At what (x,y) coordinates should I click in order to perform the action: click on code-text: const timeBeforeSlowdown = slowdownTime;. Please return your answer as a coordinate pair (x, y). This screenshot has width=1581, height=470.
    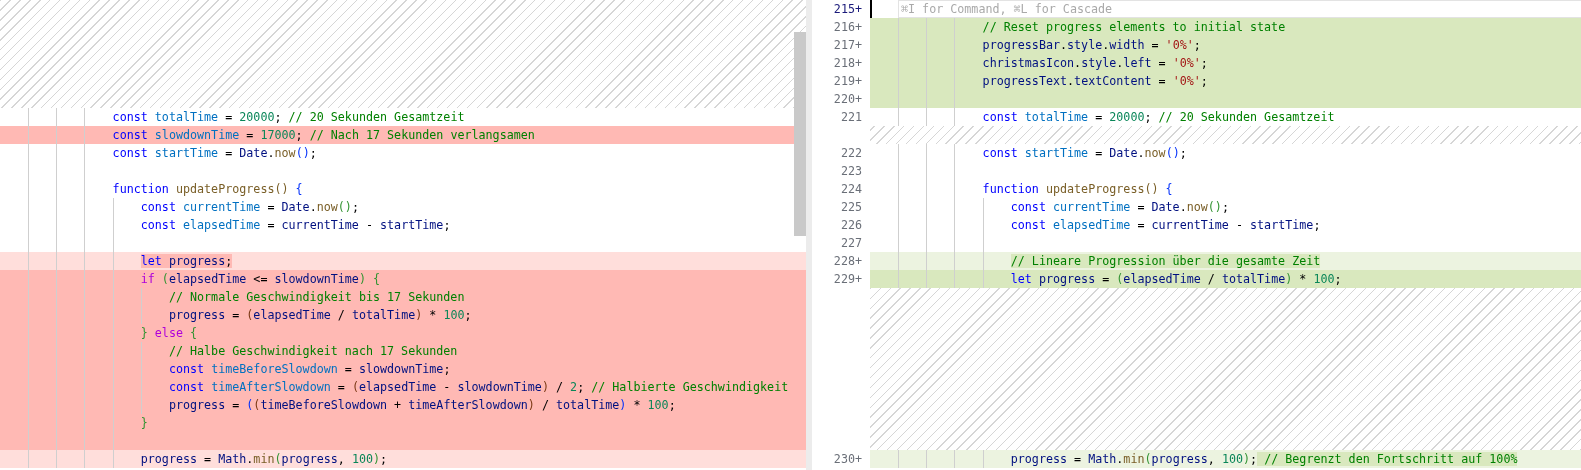
    Looking at the image, I should click on (309, 369).